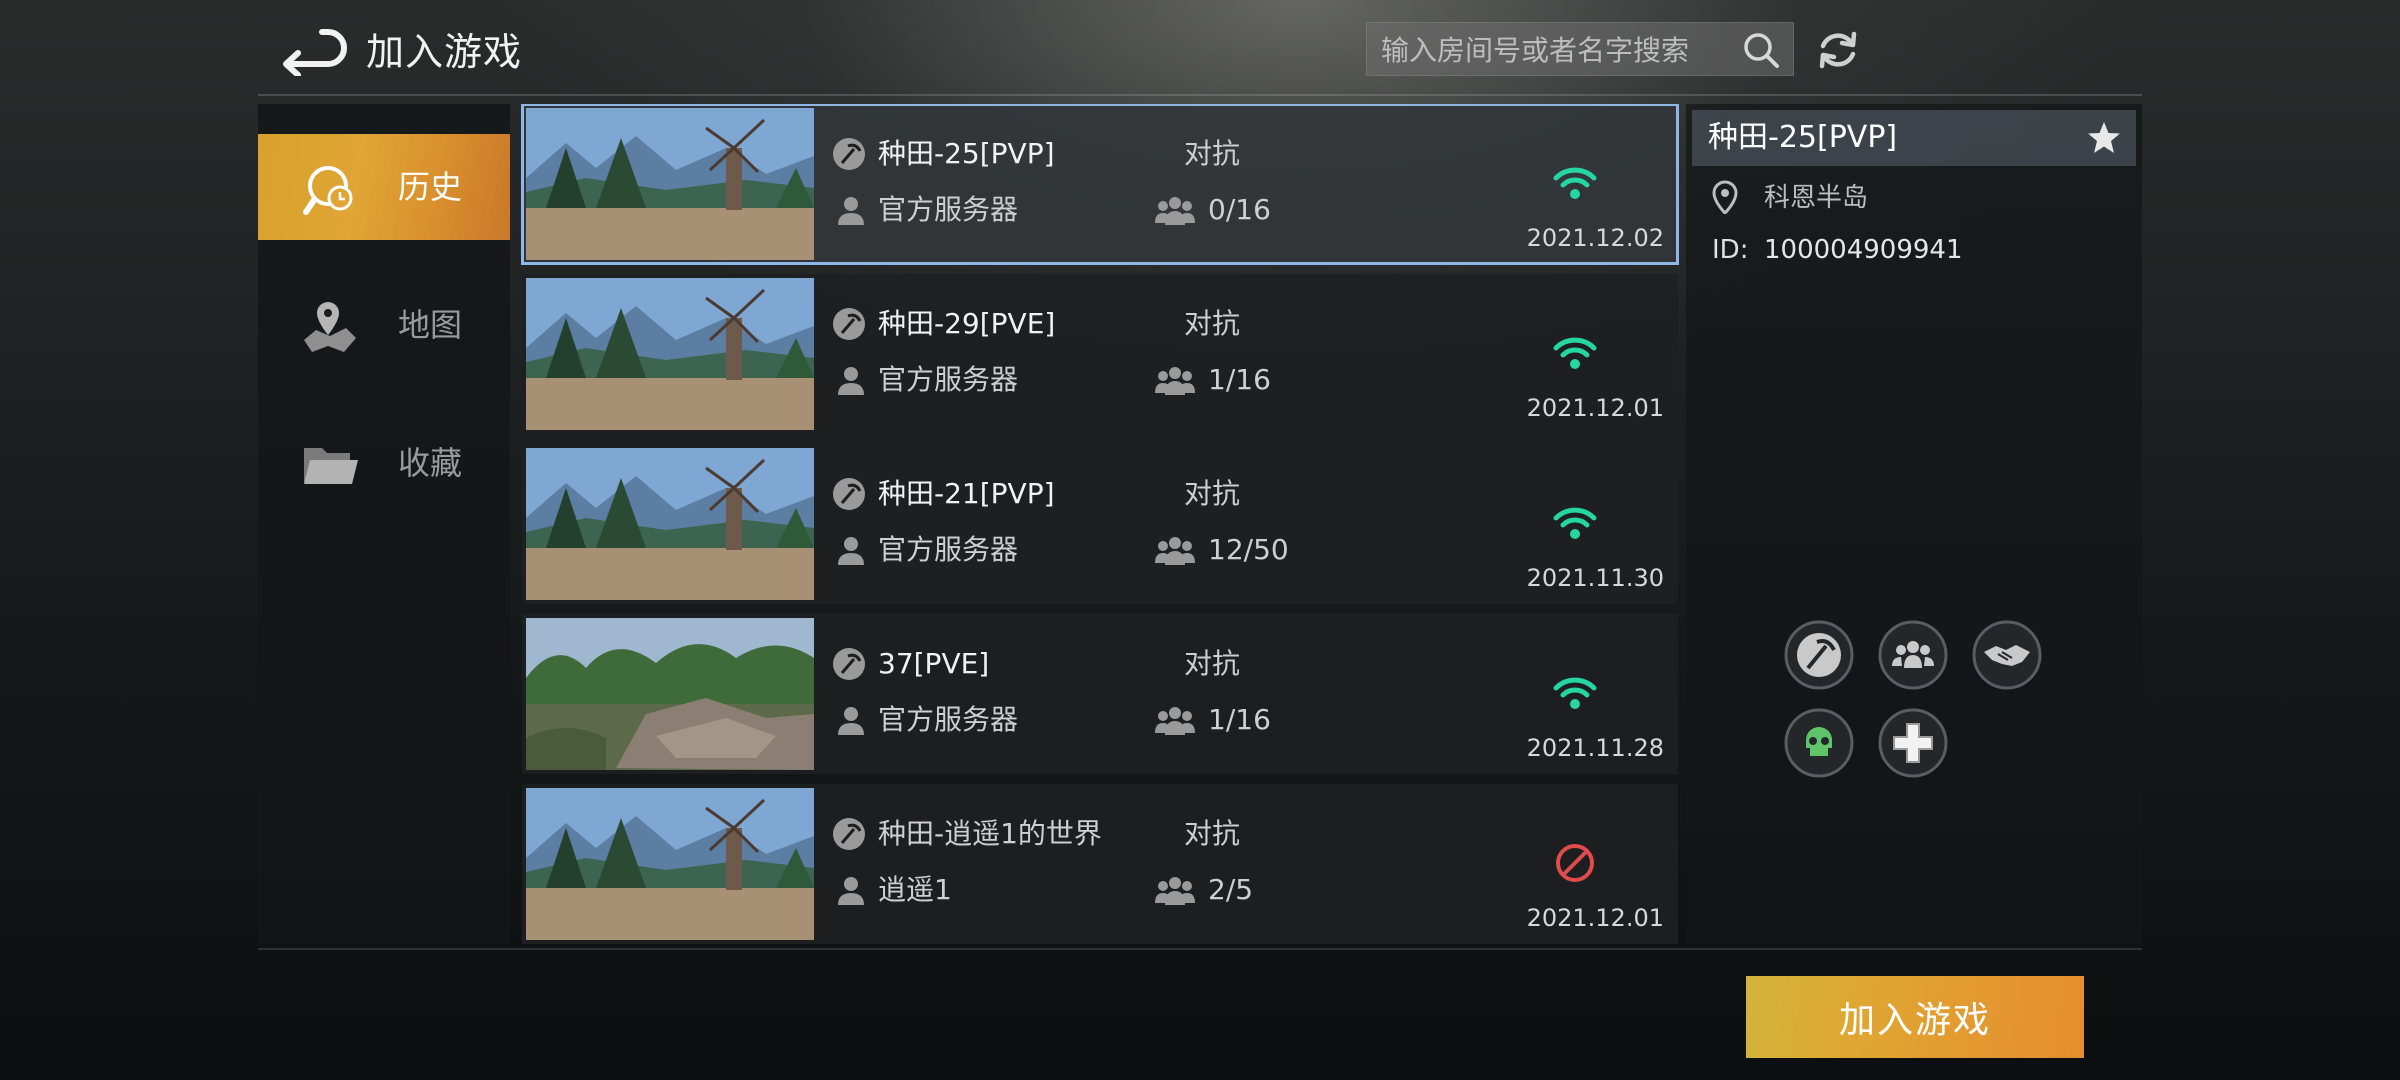  Describe the element at coordinates (1761, 50) in the screenshot. I see `search-icon` at that location.